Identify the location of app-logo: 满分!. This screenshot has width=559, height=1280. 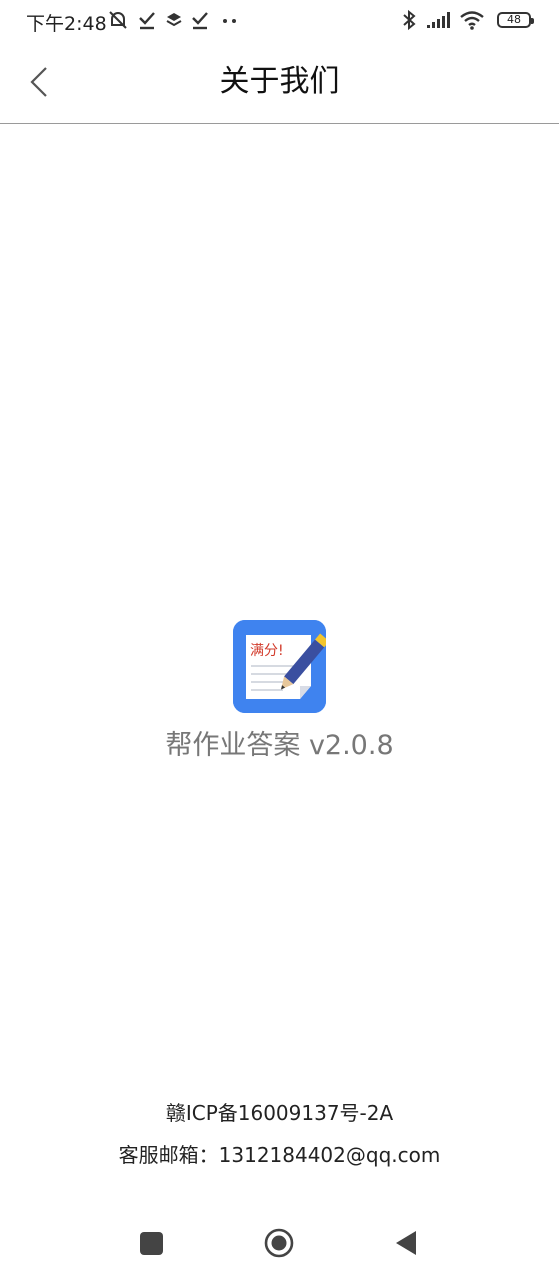
(279, 666).